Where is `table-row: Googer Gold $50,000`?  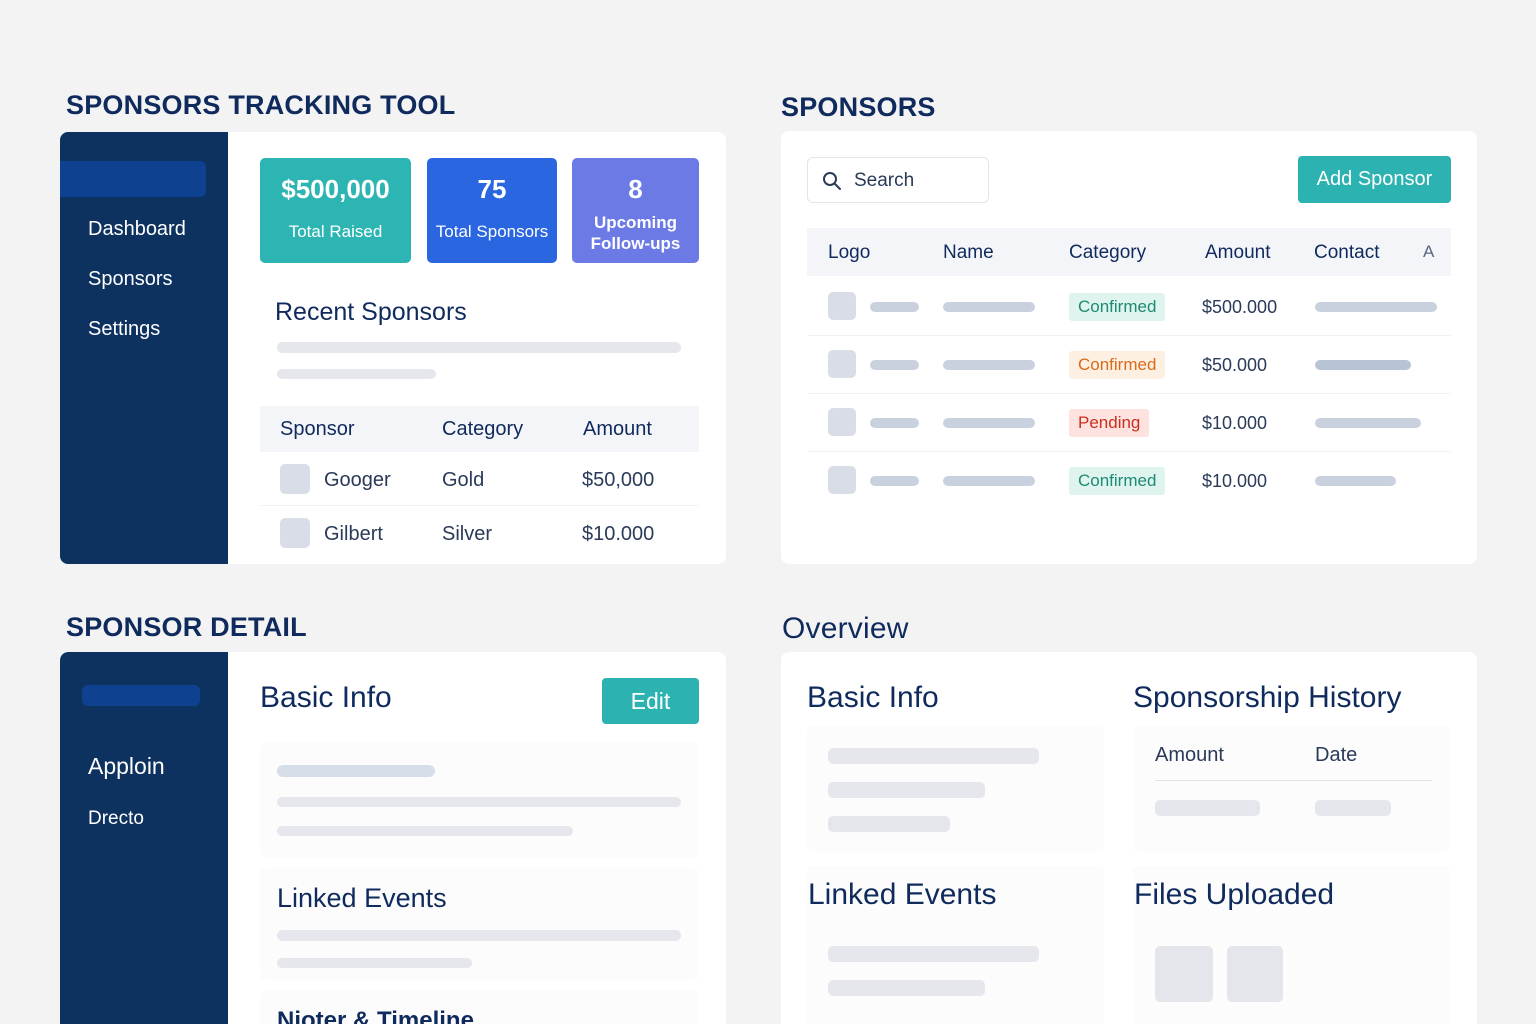 table-row: Googer Gold $50,000 is located at coordinates (479, 479).